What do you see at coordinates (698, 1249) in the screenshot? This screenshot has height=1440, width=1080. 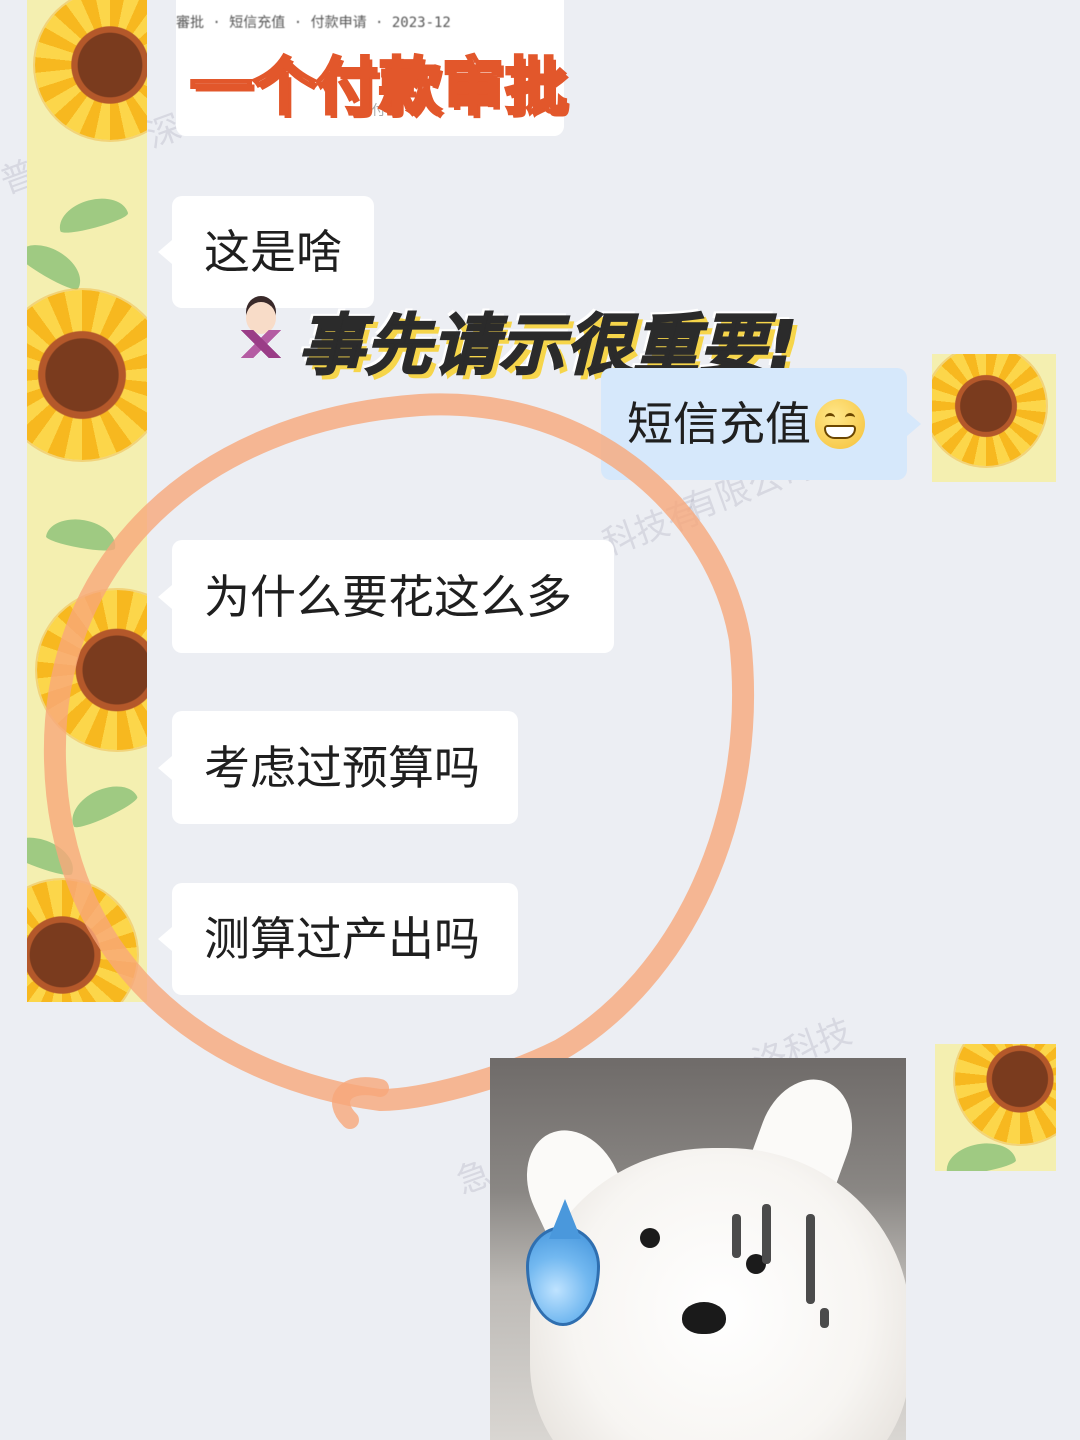 I see `samoyed-sweat-sticker` at bounding box center [698, 1249].